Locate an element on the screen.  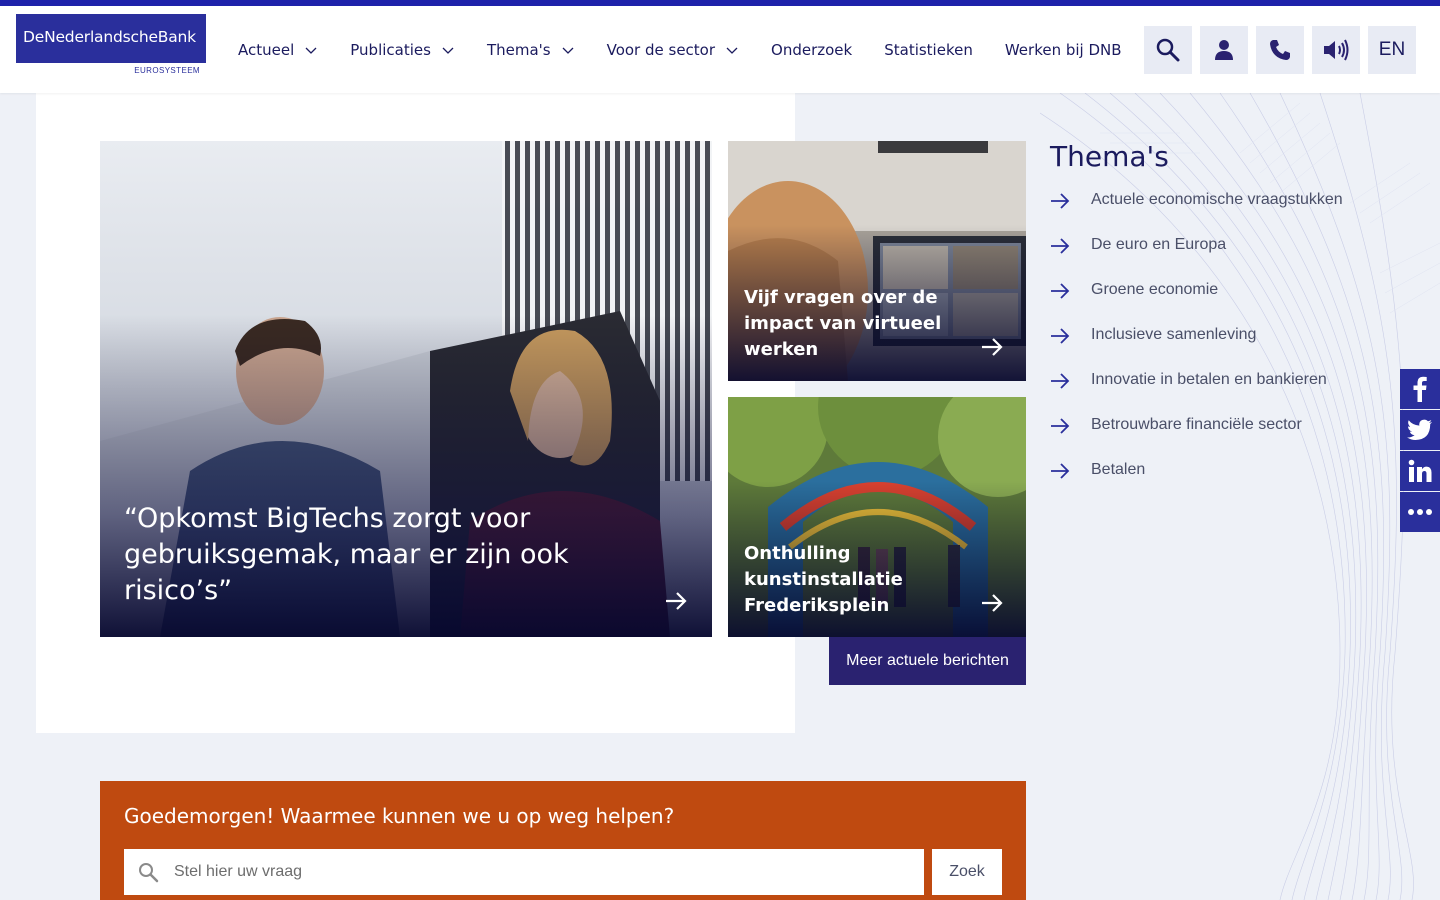
theme-label: Inclusieve samenleving is located at coordinates (1174, 334).